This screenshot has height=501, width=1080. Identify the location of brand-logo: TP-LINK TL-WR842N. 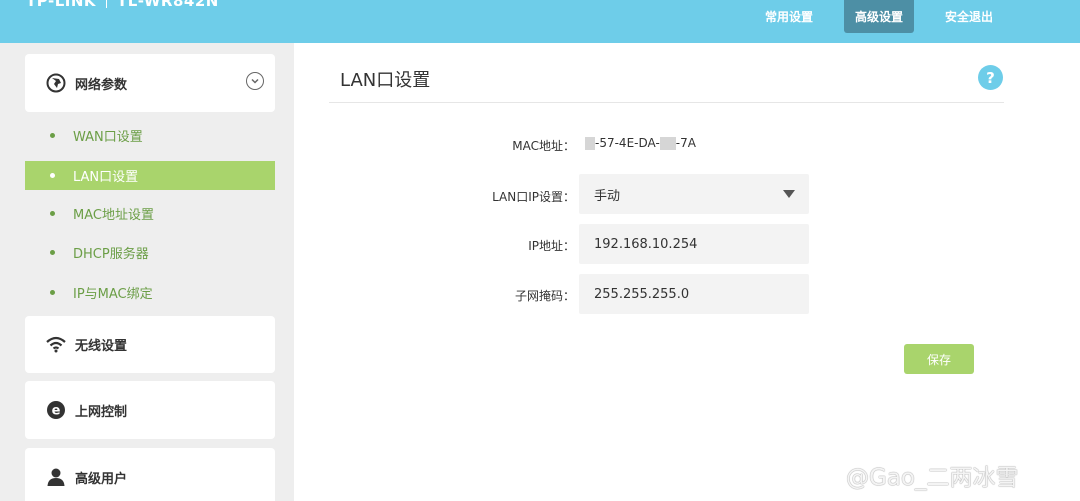
(122, 5).